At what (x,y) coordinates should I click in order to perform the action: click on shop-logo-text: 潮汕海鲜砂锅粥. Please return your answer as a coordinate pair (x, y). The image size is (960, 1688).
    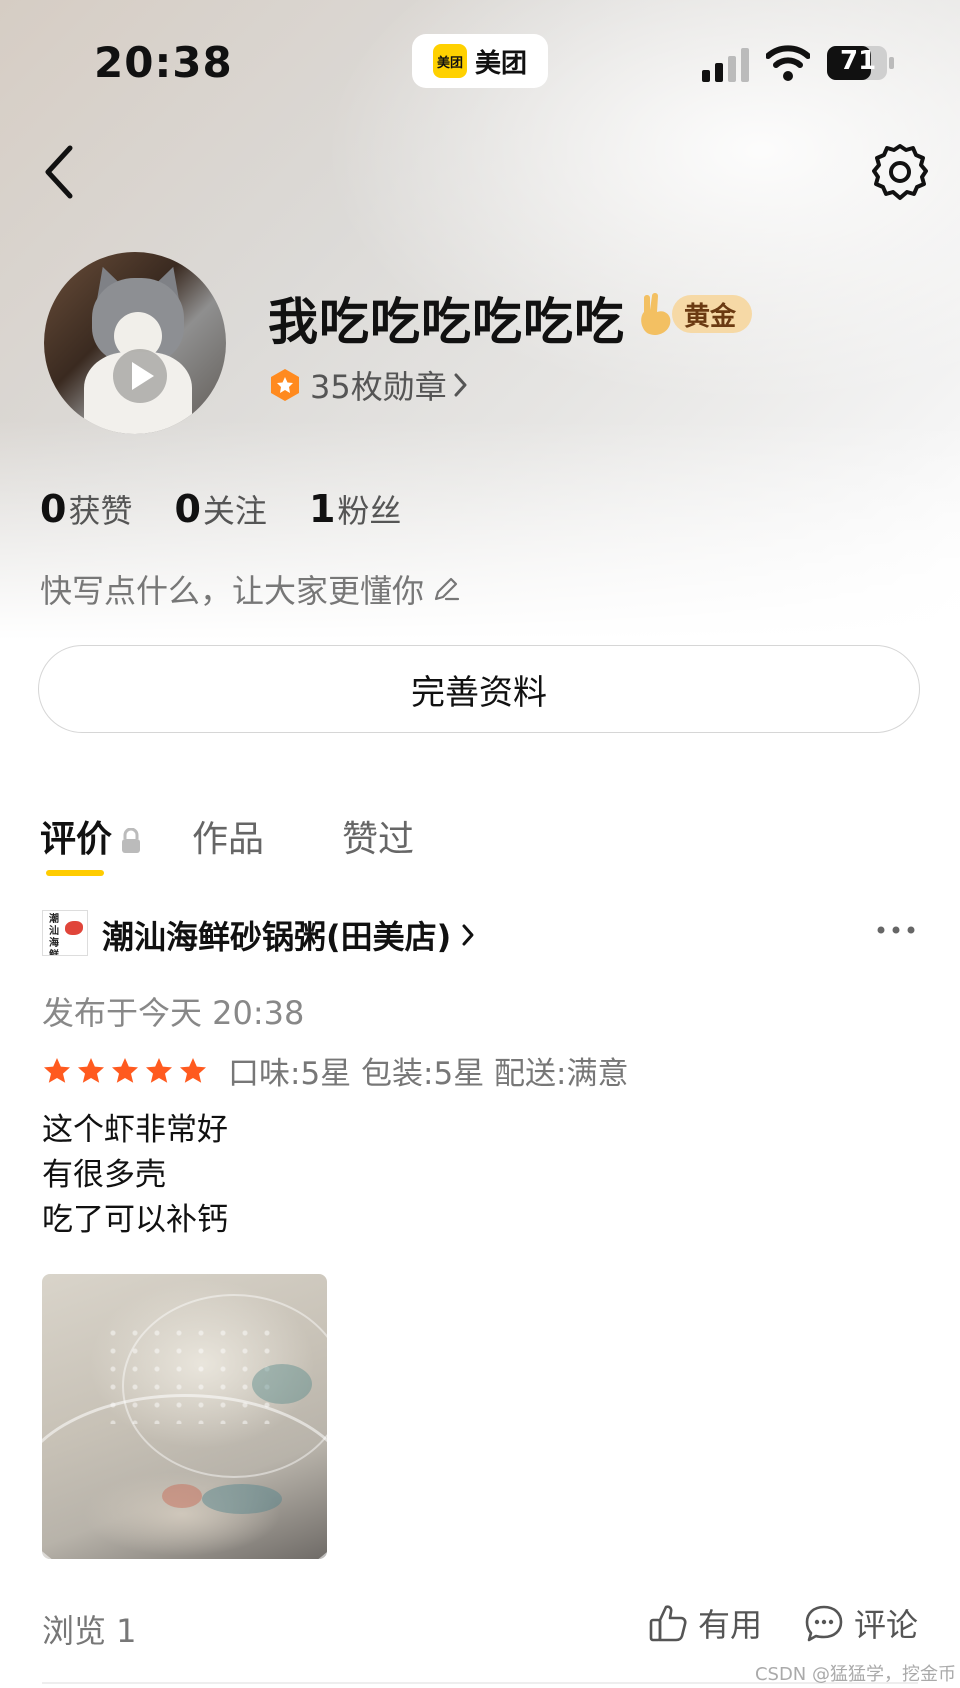
    Looking at the image, I should click on (54, 935).